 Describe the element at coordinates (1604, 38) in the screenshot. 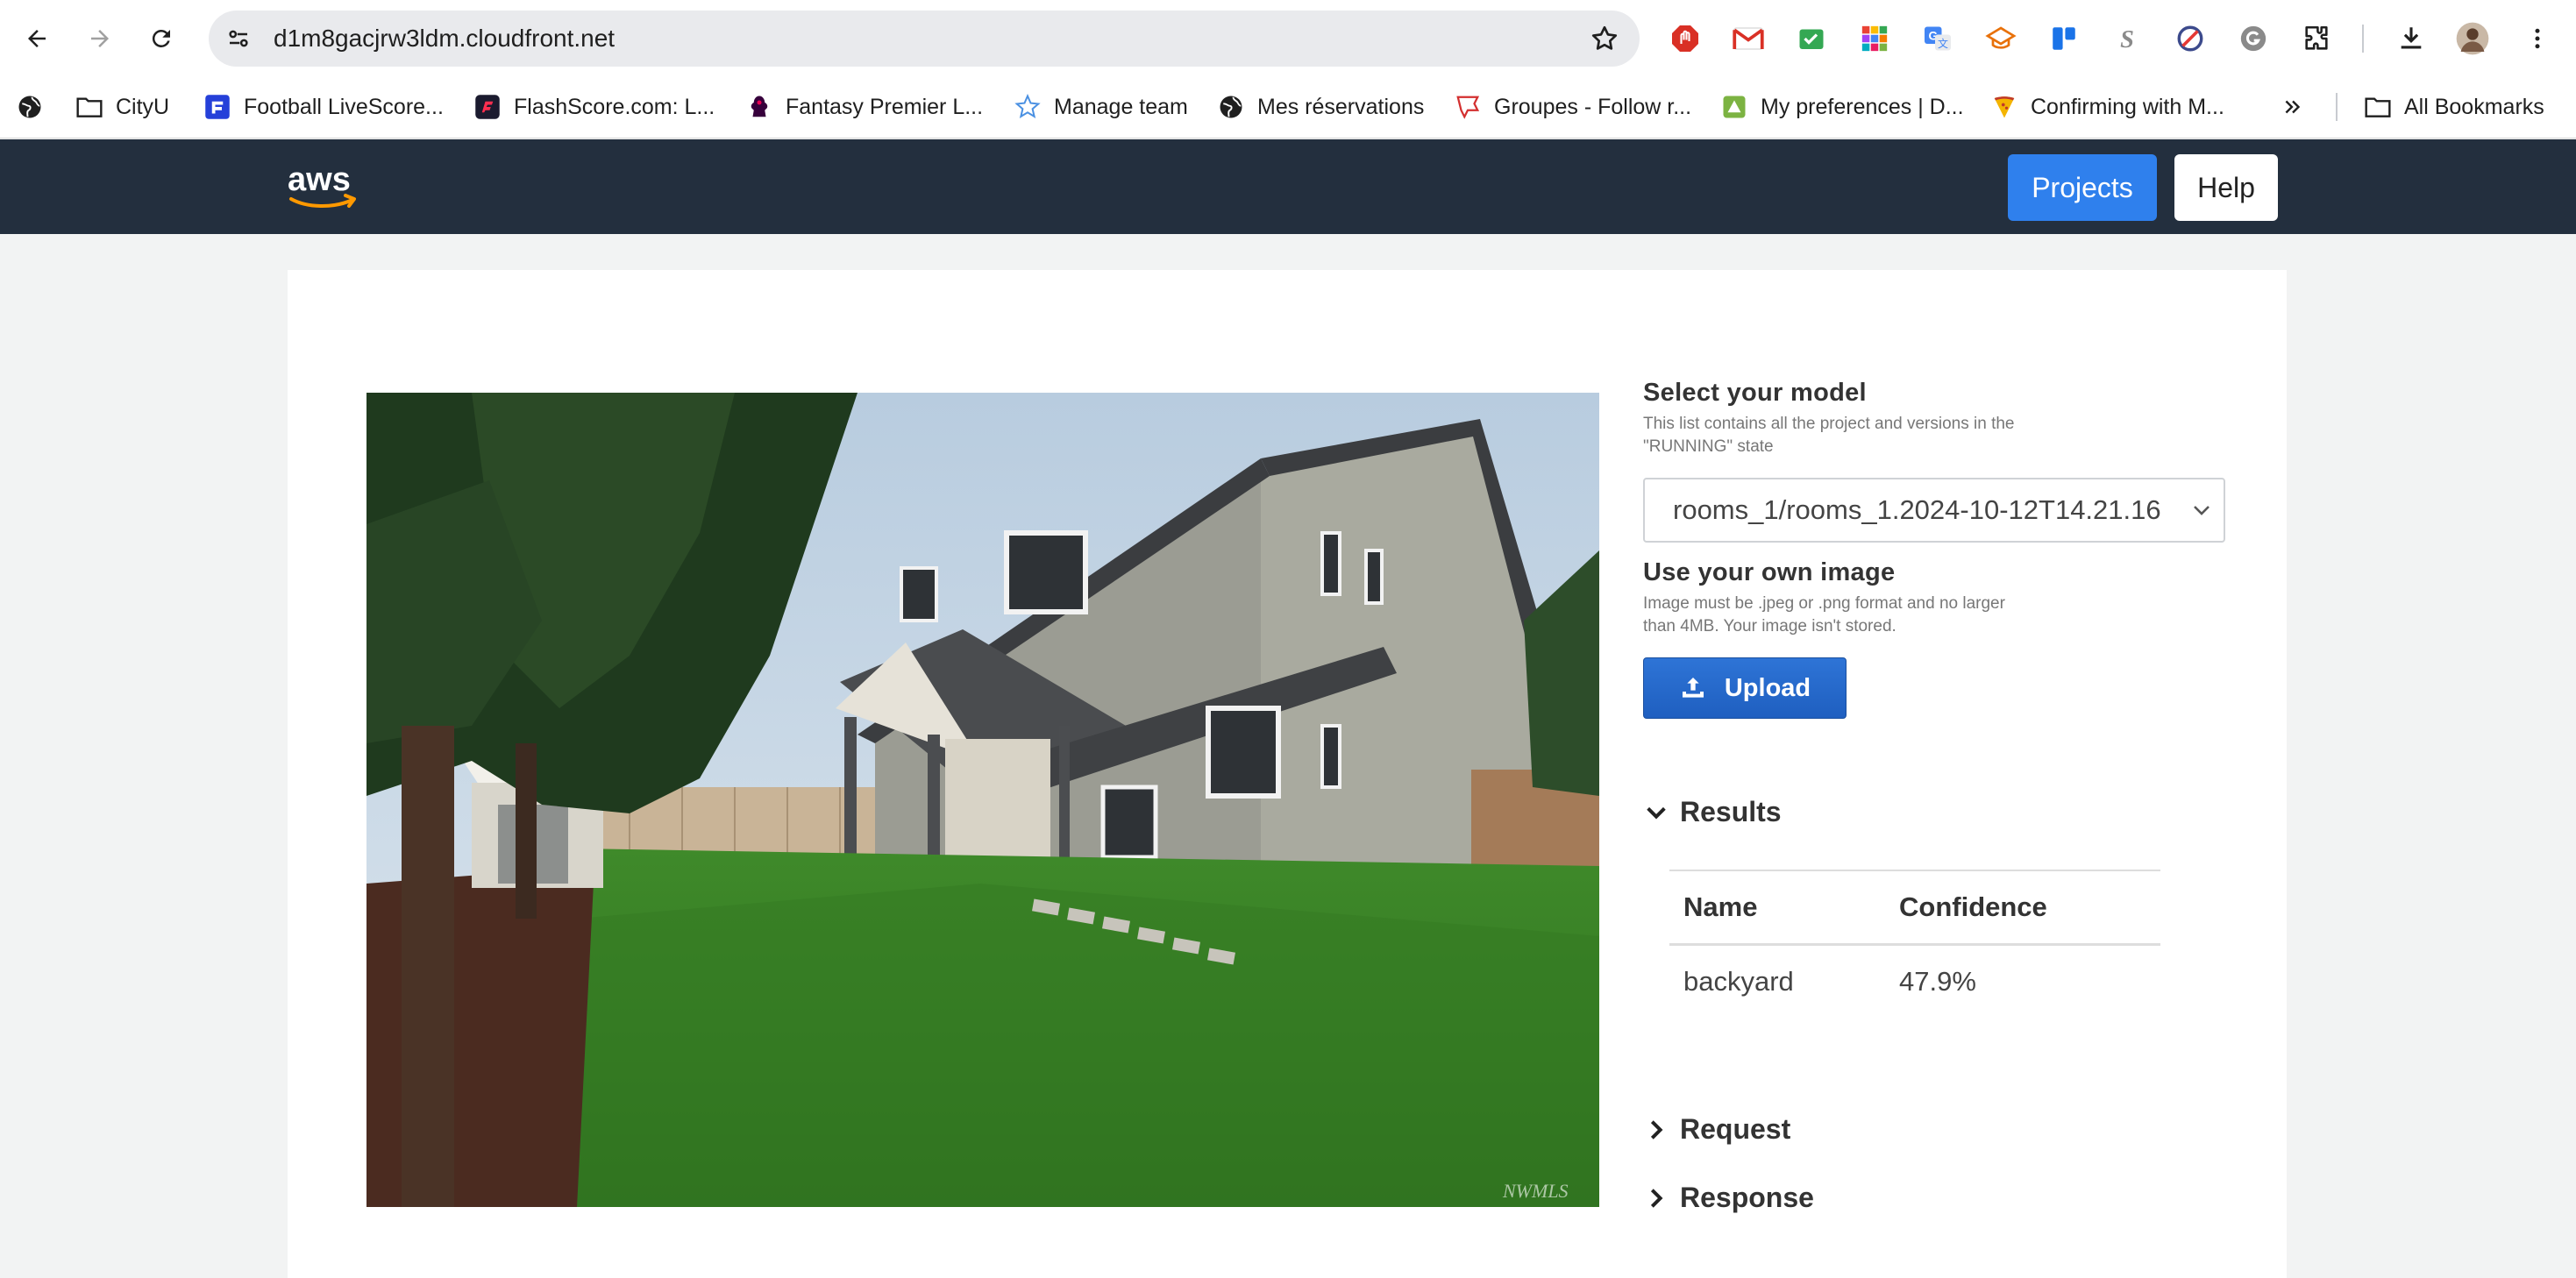

I see `bookmark-star-icon` at that location.